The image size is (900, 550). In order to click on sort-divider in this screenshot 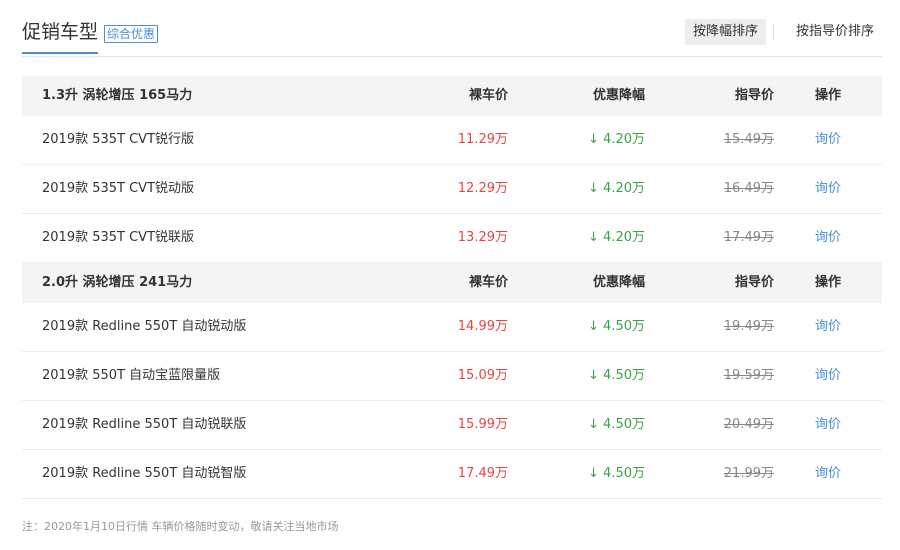, I will do `click(773, 32)`.